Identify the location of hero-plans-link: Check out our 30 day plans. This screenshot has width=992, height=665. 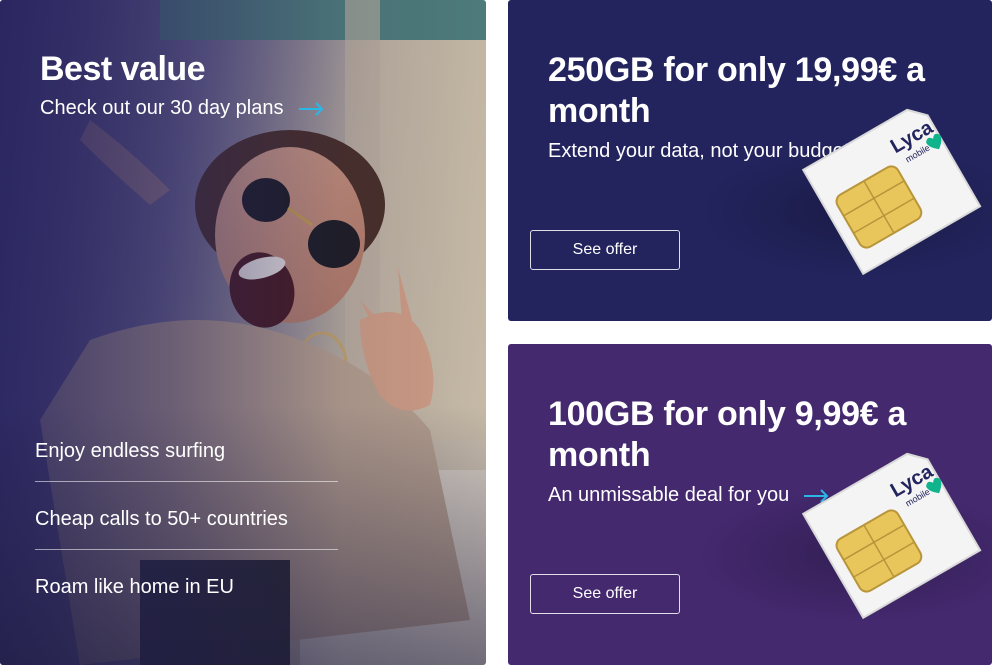
(182, 108).